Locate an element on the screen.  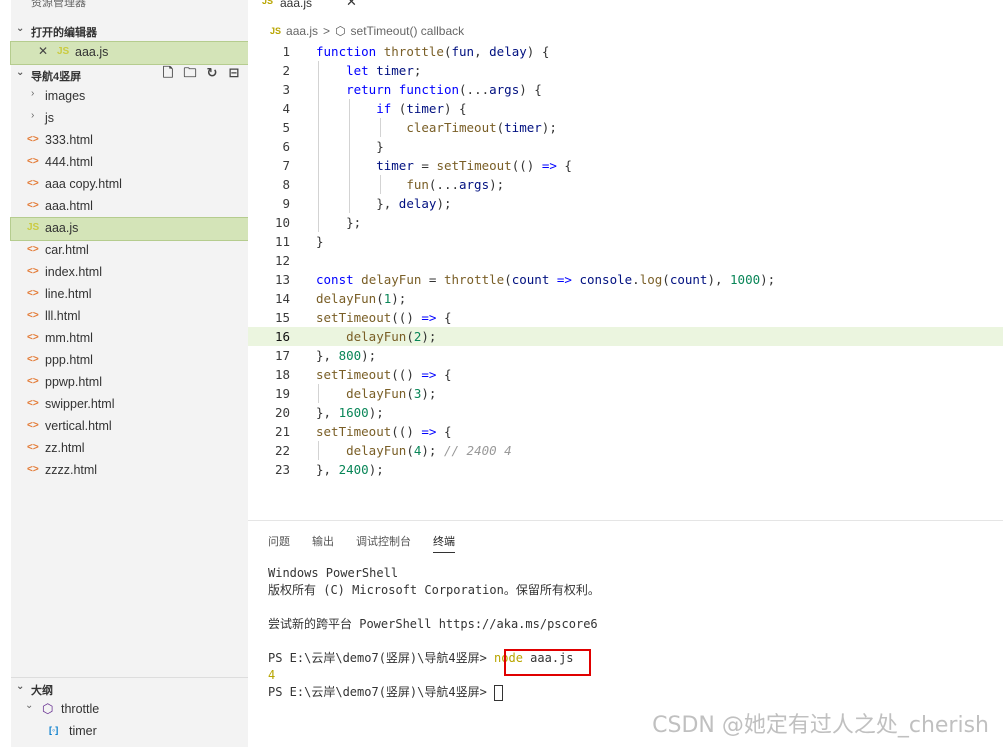
open-editors-label: 打开的编辑器 is located at coordinates (64, 33).